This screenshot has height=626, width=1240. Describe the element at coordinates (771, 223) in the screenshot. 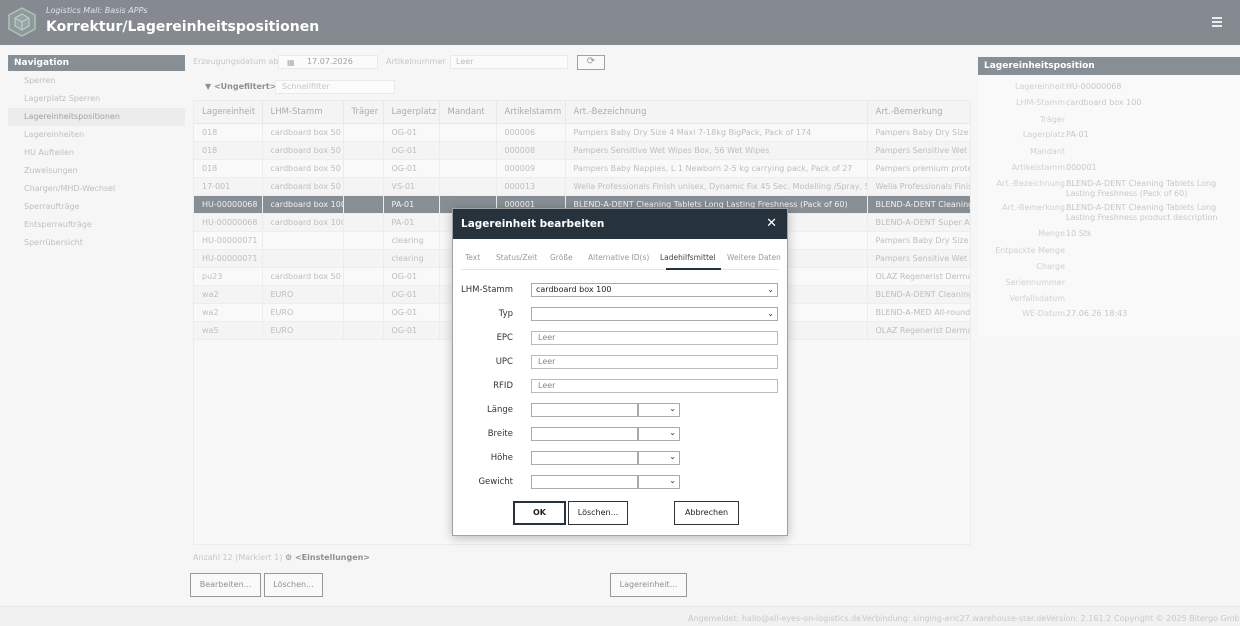

I see `close-icon: ✕` at that location.